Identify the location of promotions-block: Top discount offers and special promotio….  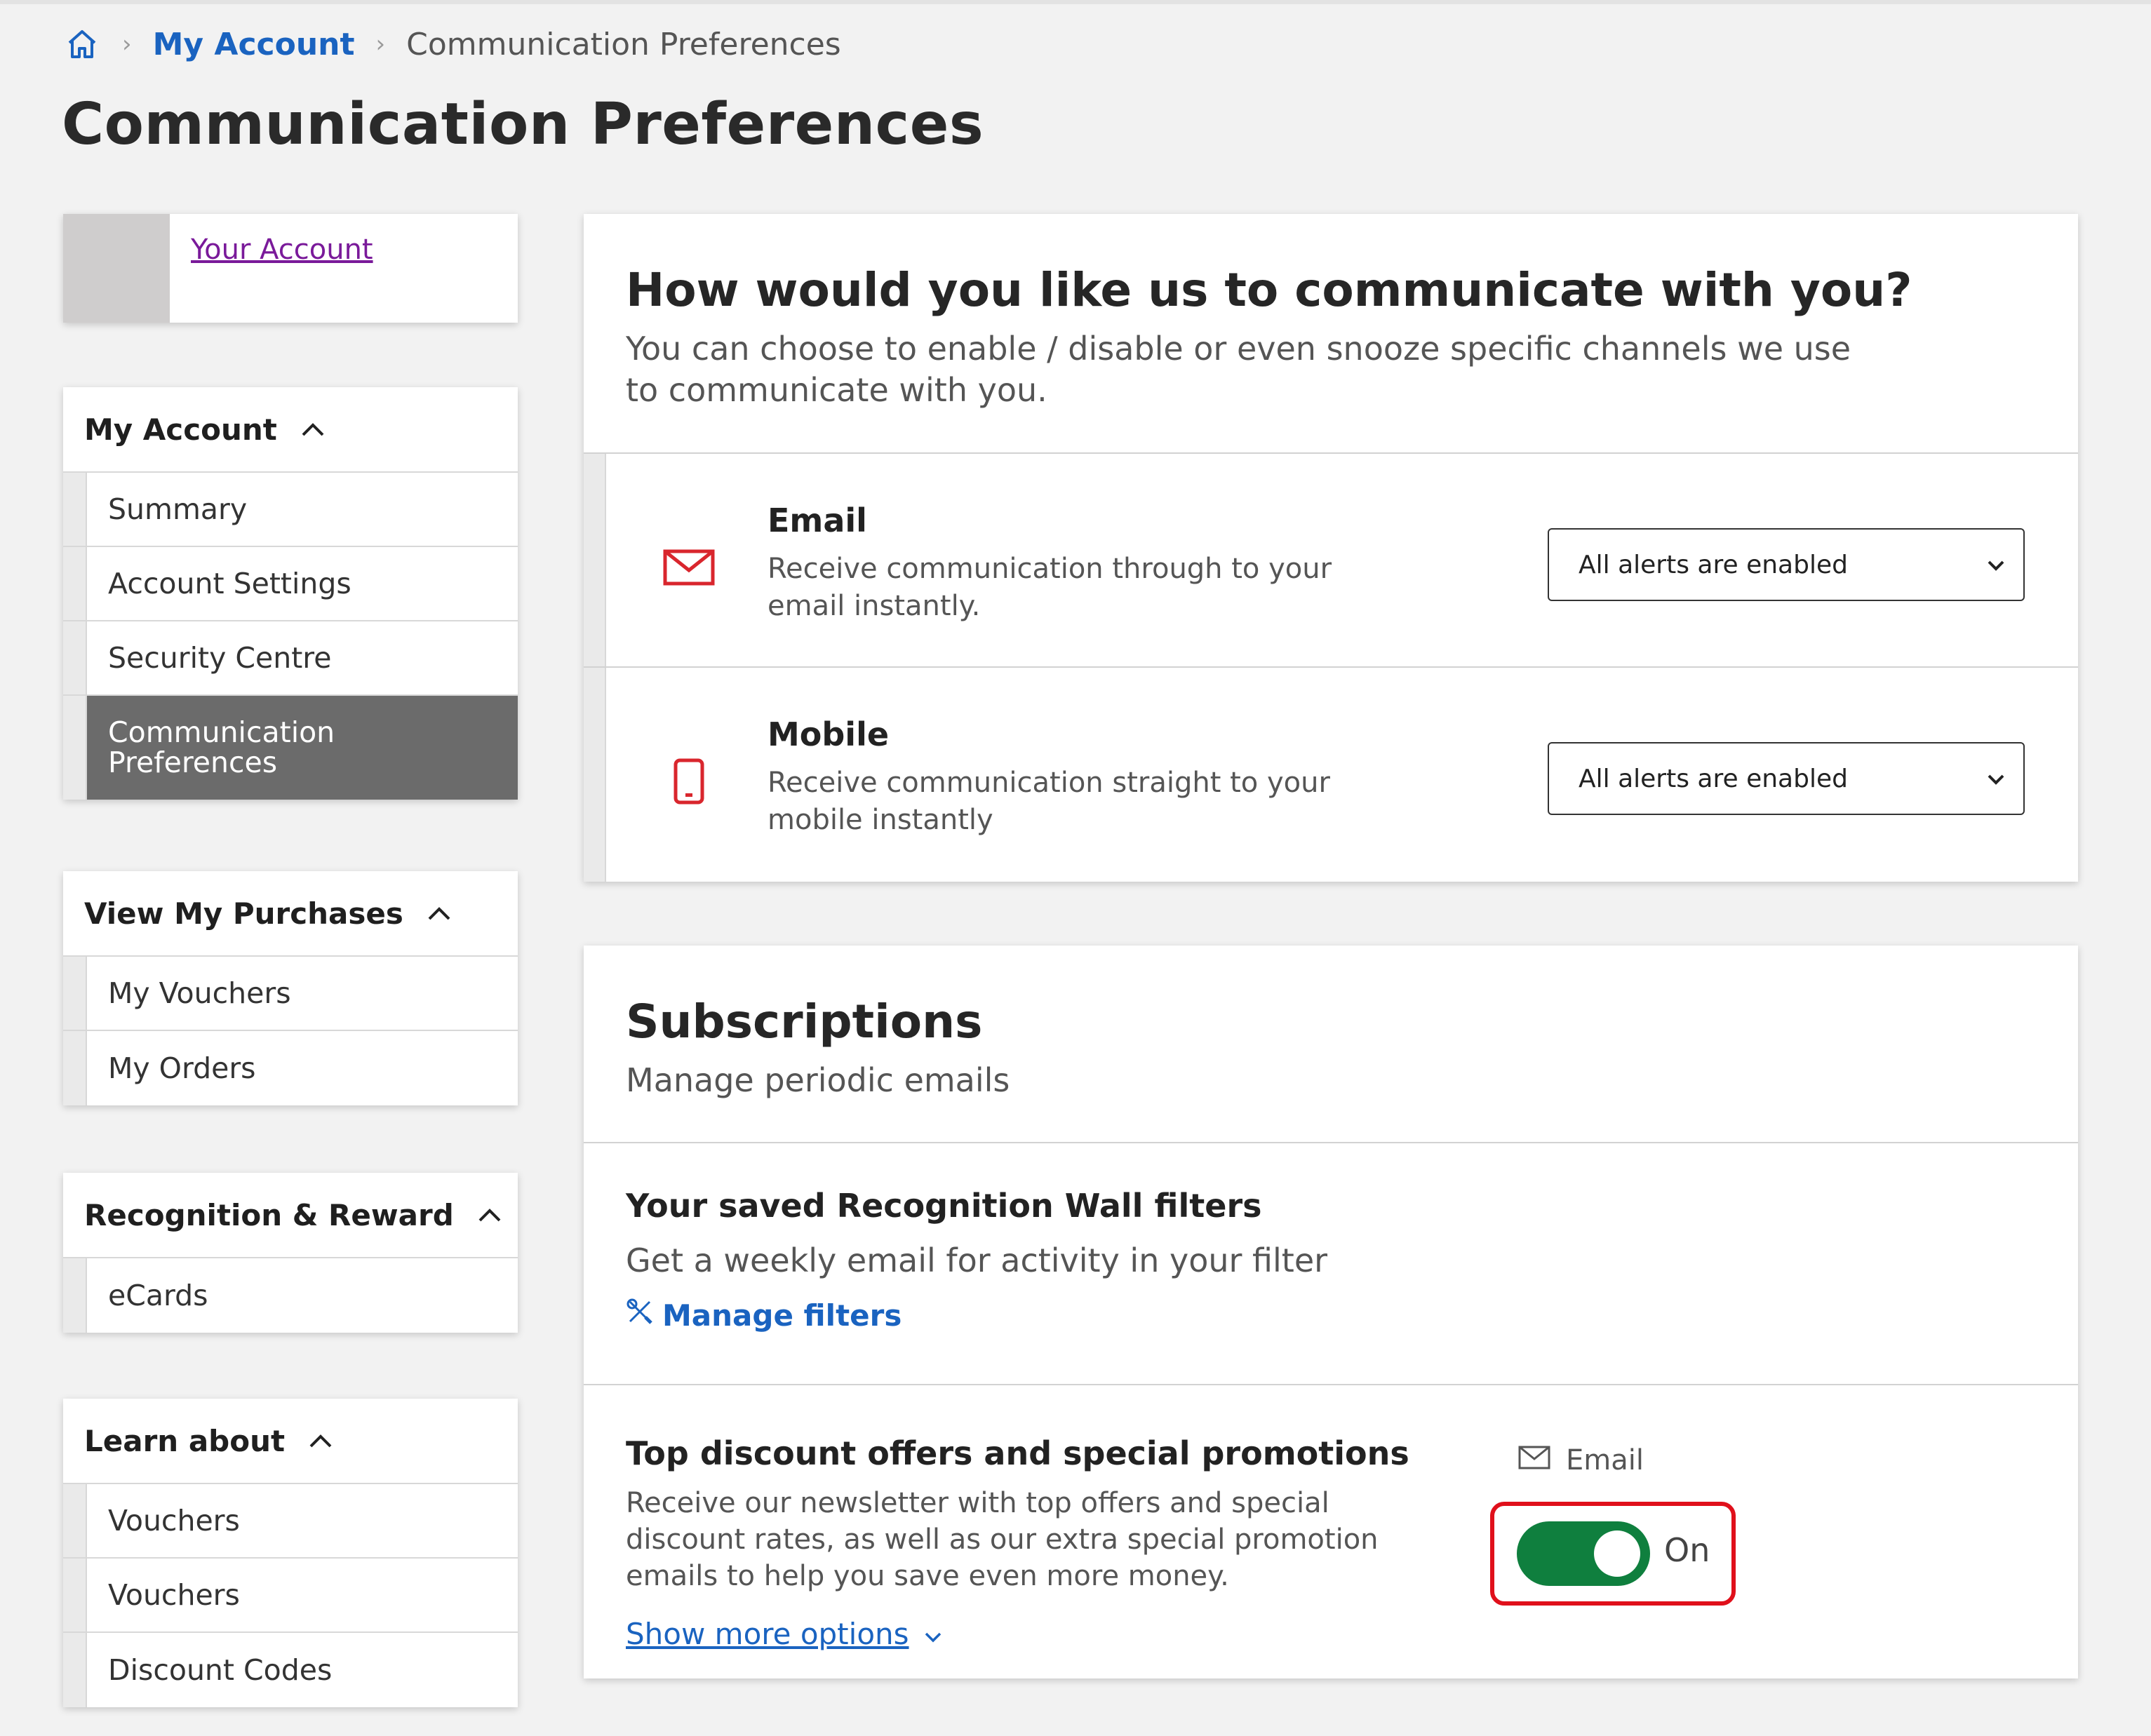
(1331, 1531).